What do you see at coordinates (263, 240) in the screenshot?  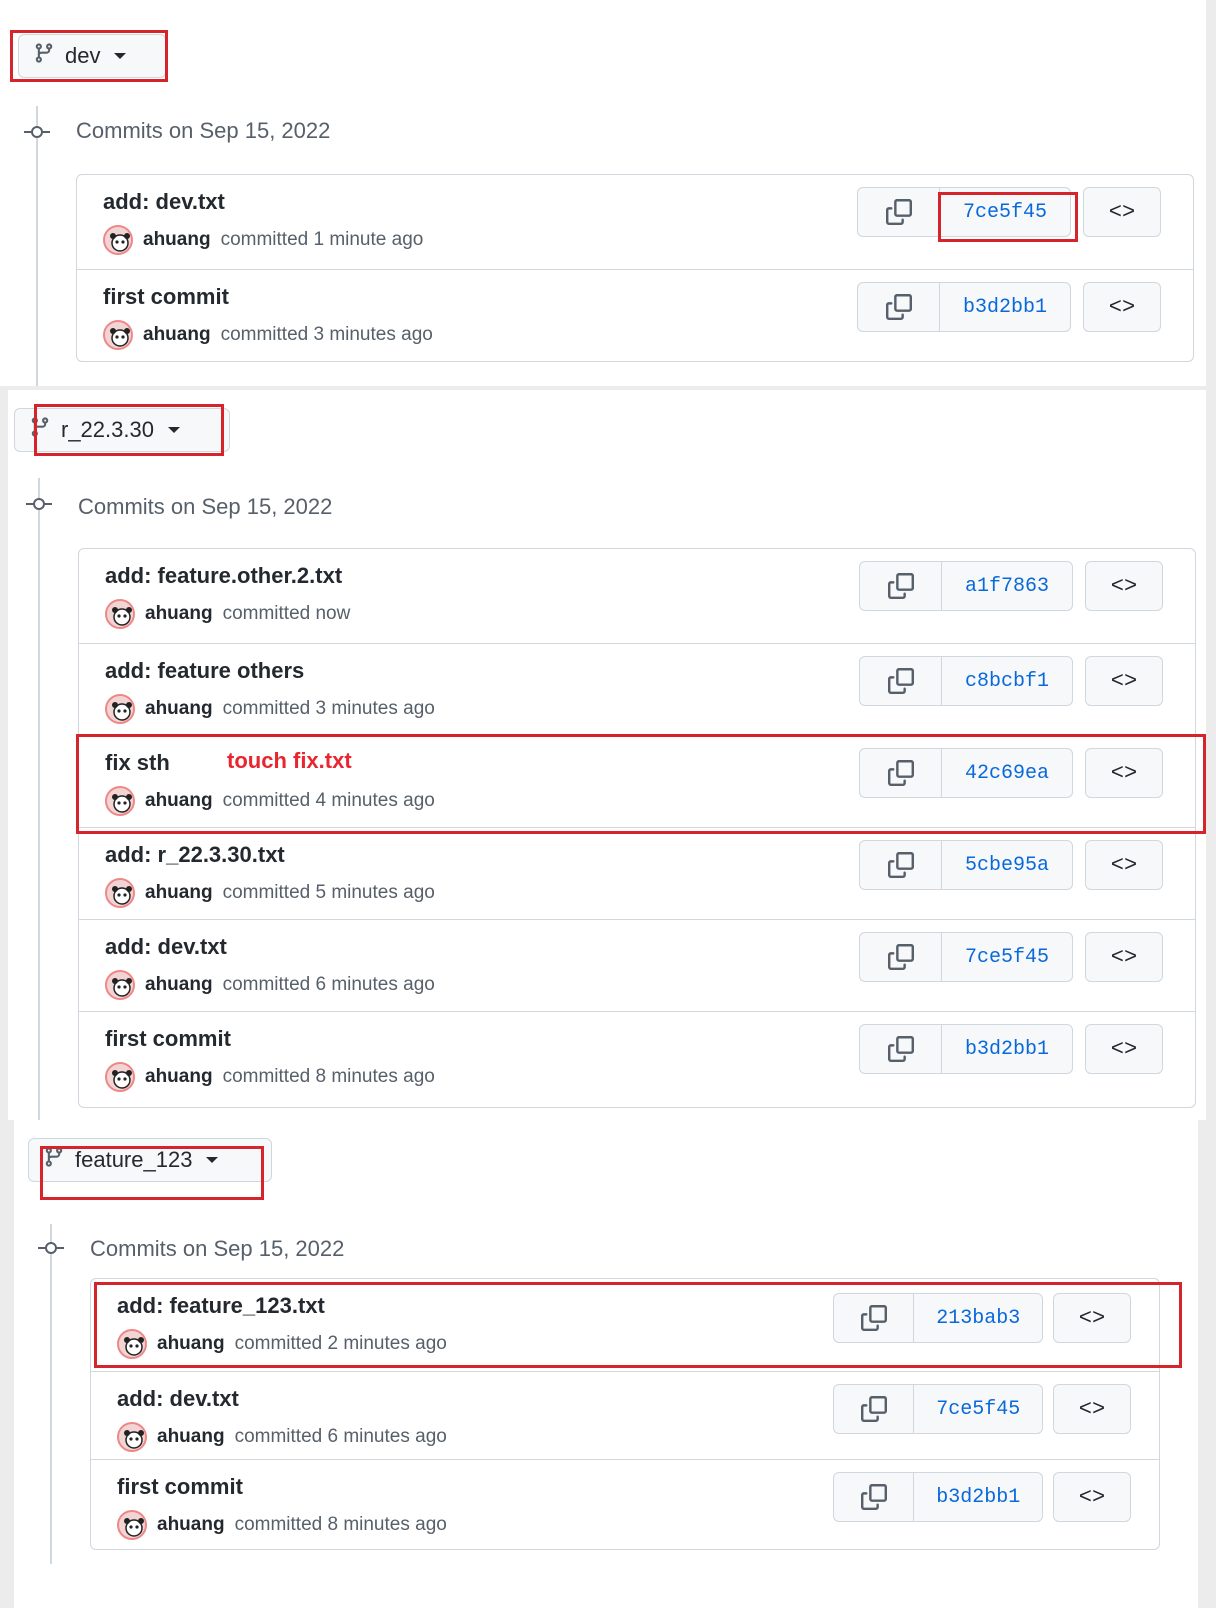 I see `commit-meta: ahuang committed 1 minute ago` at bounding box center [263, 240].